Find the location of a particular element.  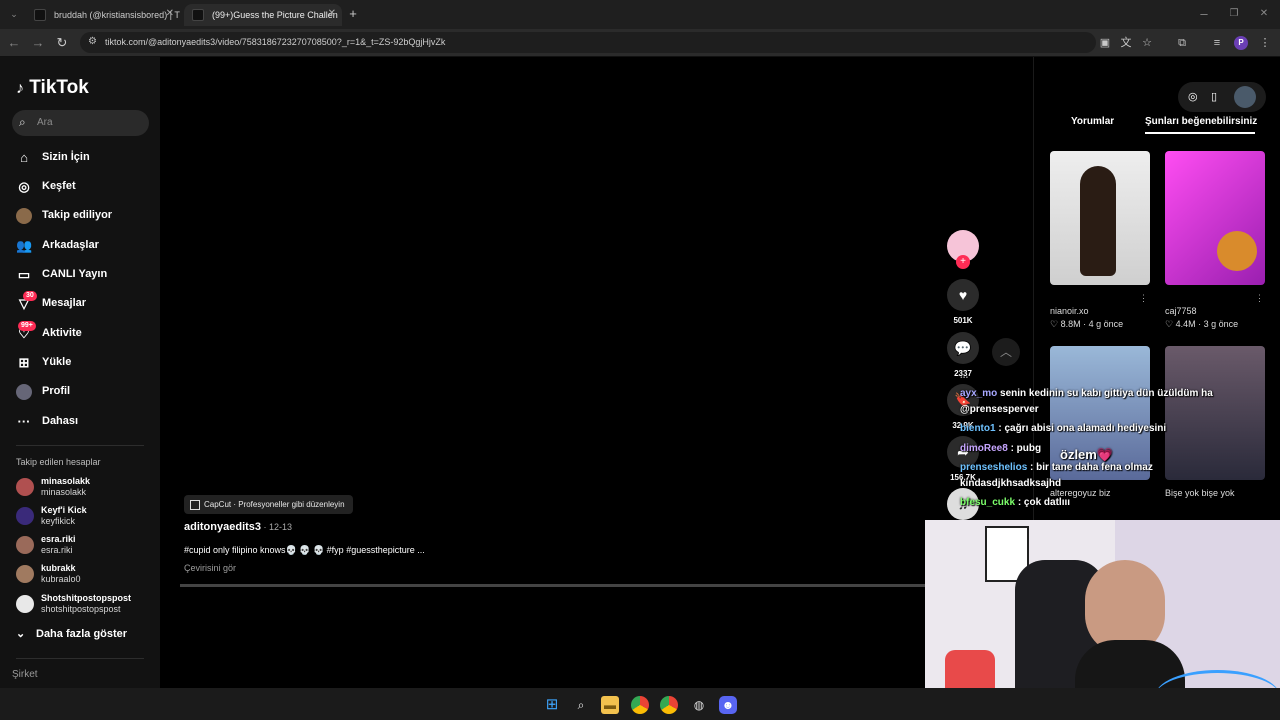

activity-badge: 99+ is located at coordinates (27, 326).